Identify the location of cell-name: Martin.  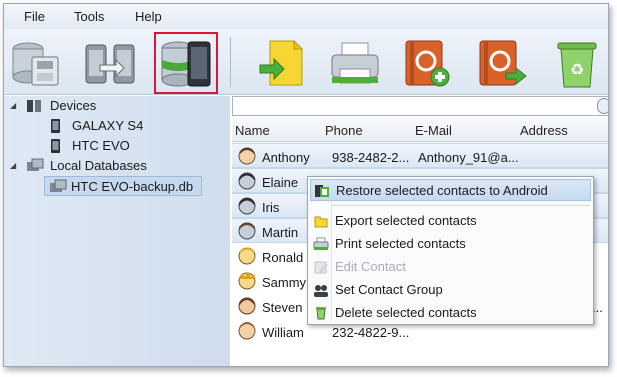
(280, 232).